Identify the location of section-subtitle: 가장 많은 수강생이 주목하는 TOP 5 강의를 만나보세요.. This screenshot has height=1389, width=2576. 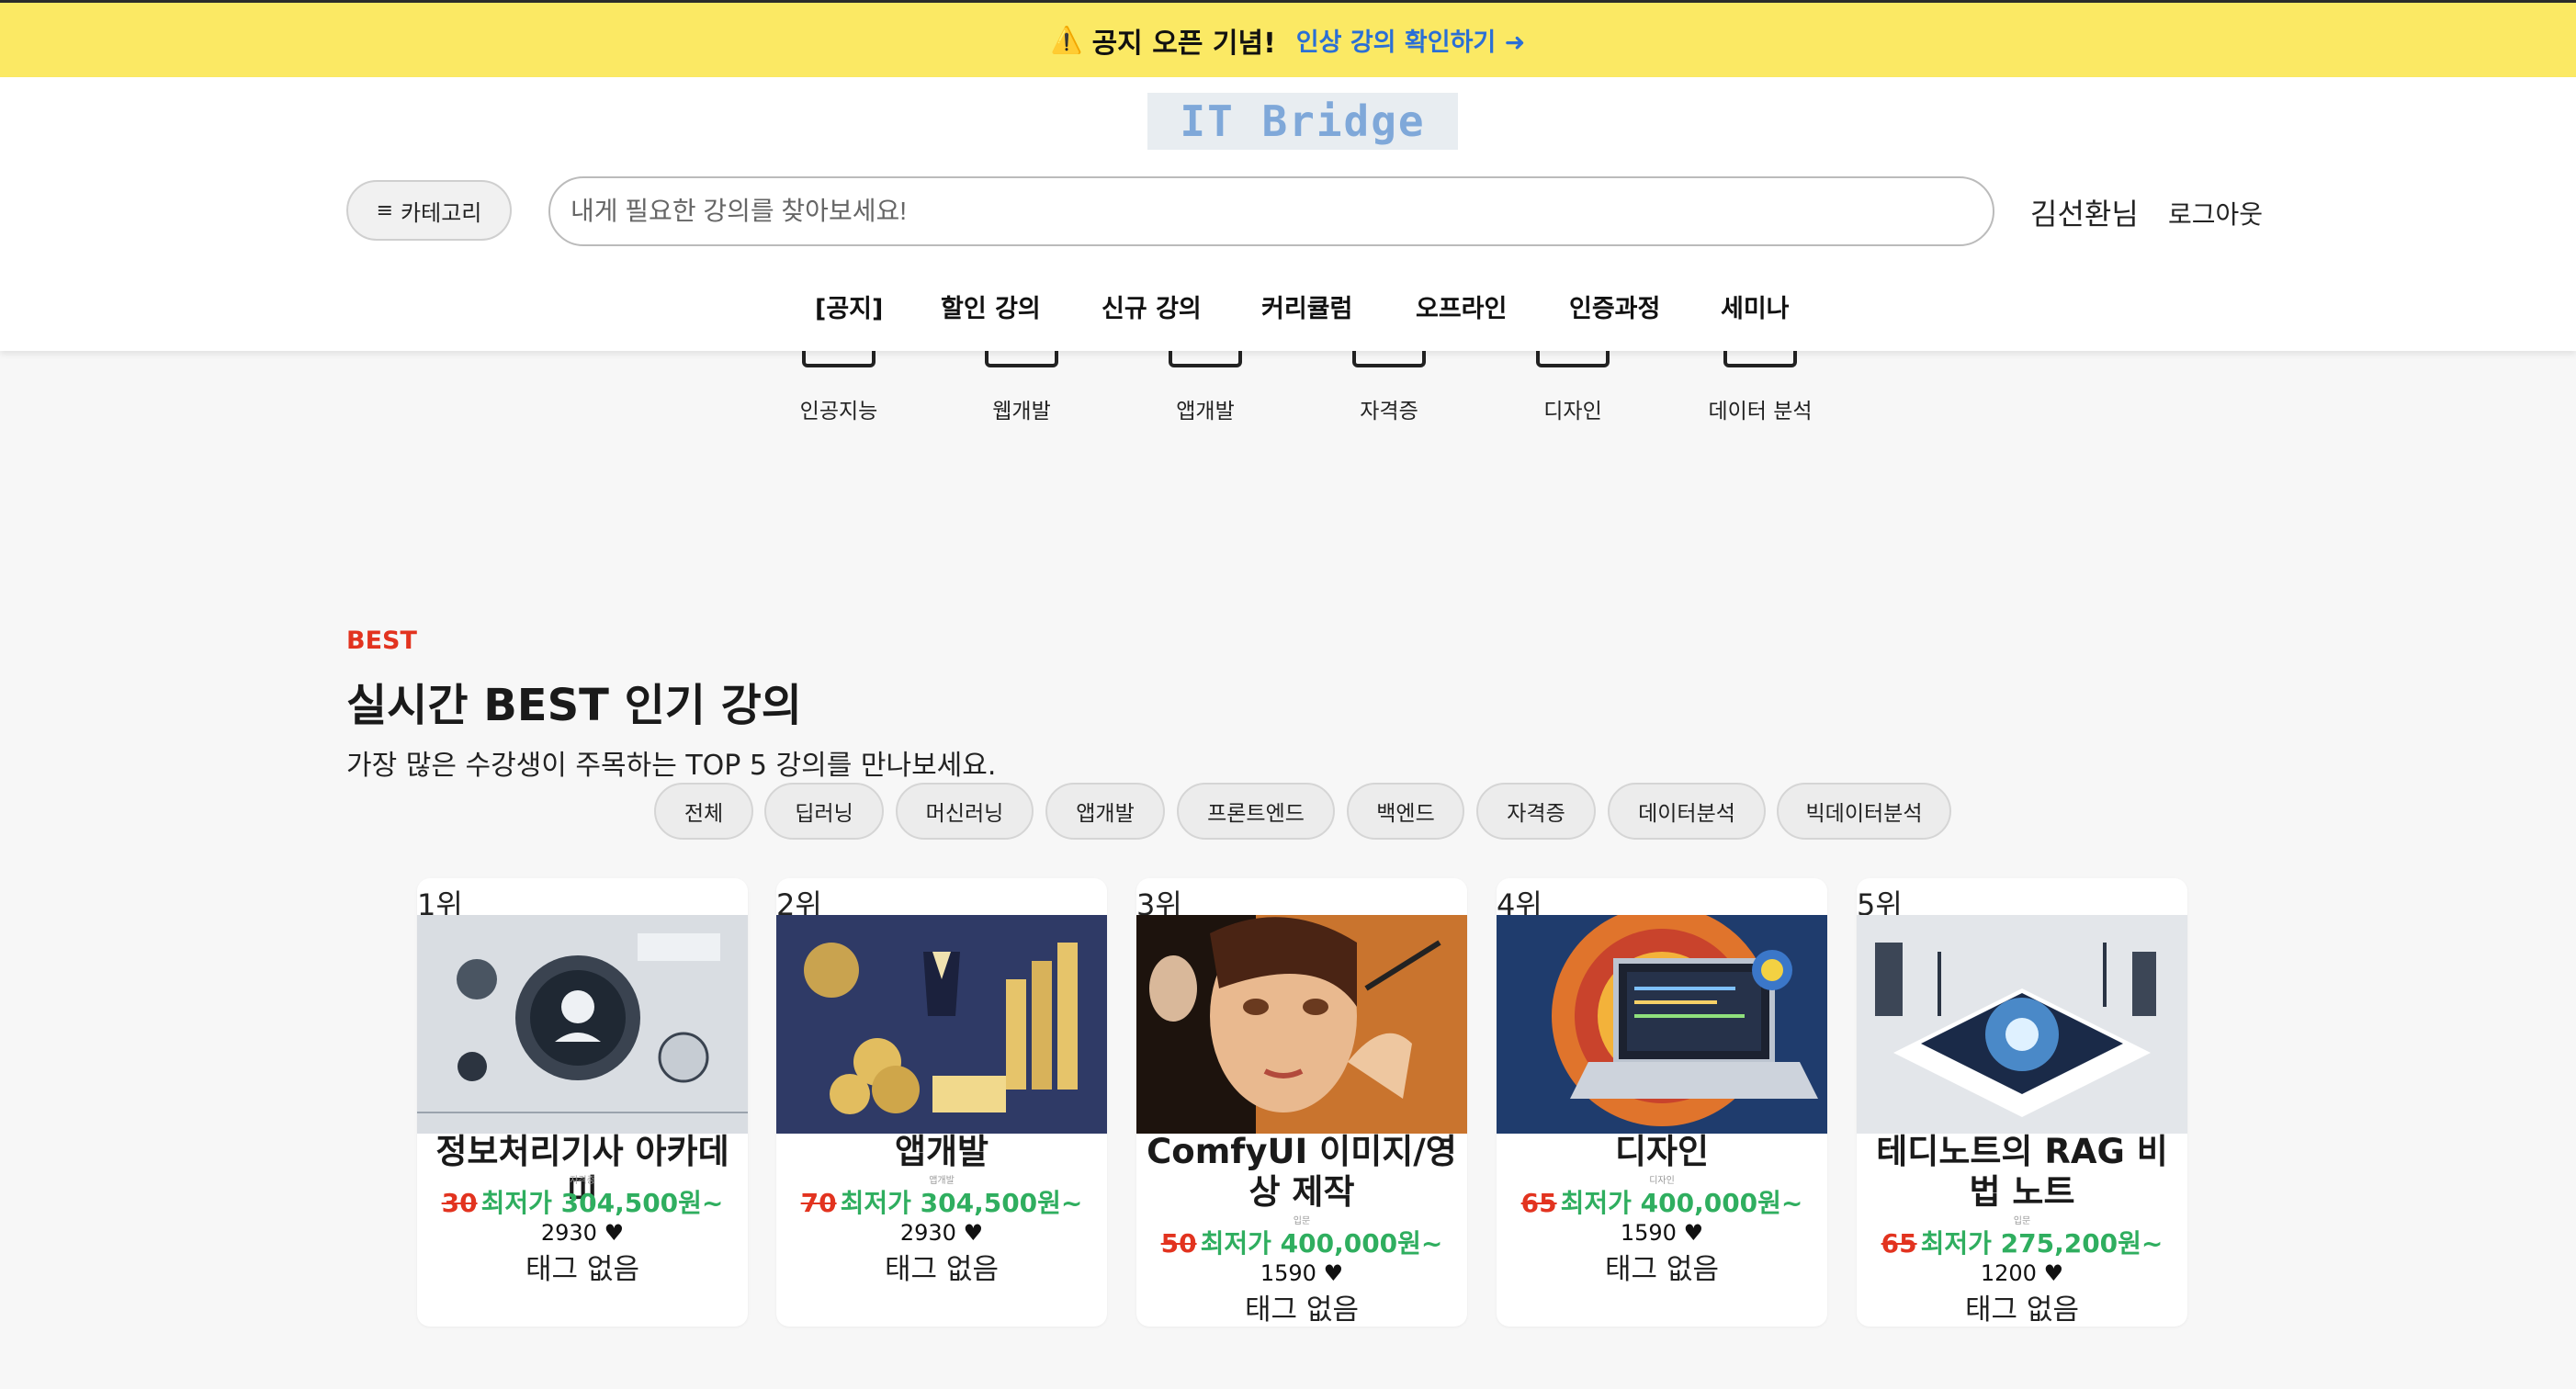
(671, 766).